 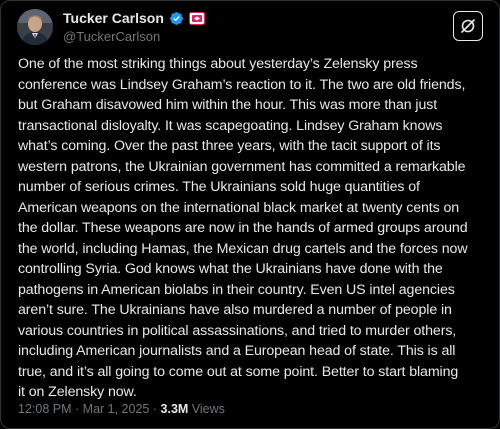 I want to click on verified-badge-icon, so click(x=176, y=18).